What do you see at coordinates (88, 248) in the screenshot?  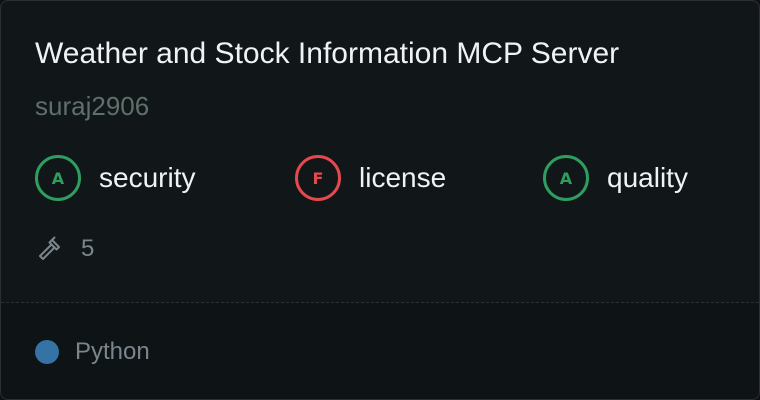 I see `tools-count: 5` at bounding box center [88, 248].